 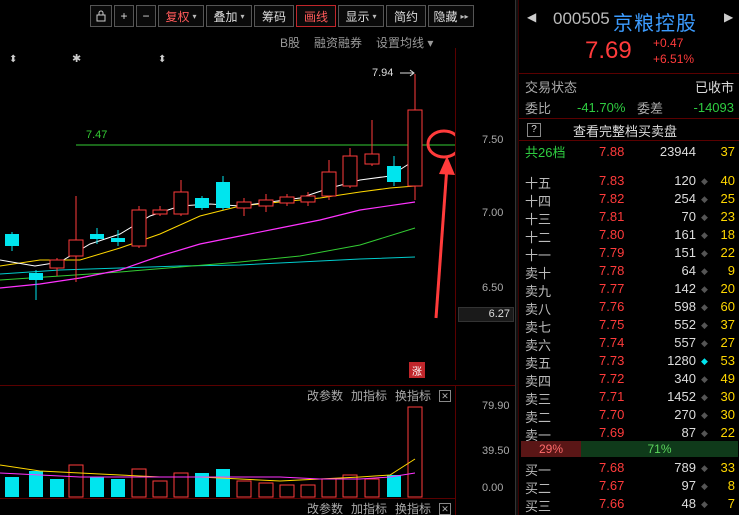 What do you see at coordinates (629, 415) in the screenshot?
I see `order-book-row: 卖二 7.70 270 ◆ 30` at bounding box center [629, 415].